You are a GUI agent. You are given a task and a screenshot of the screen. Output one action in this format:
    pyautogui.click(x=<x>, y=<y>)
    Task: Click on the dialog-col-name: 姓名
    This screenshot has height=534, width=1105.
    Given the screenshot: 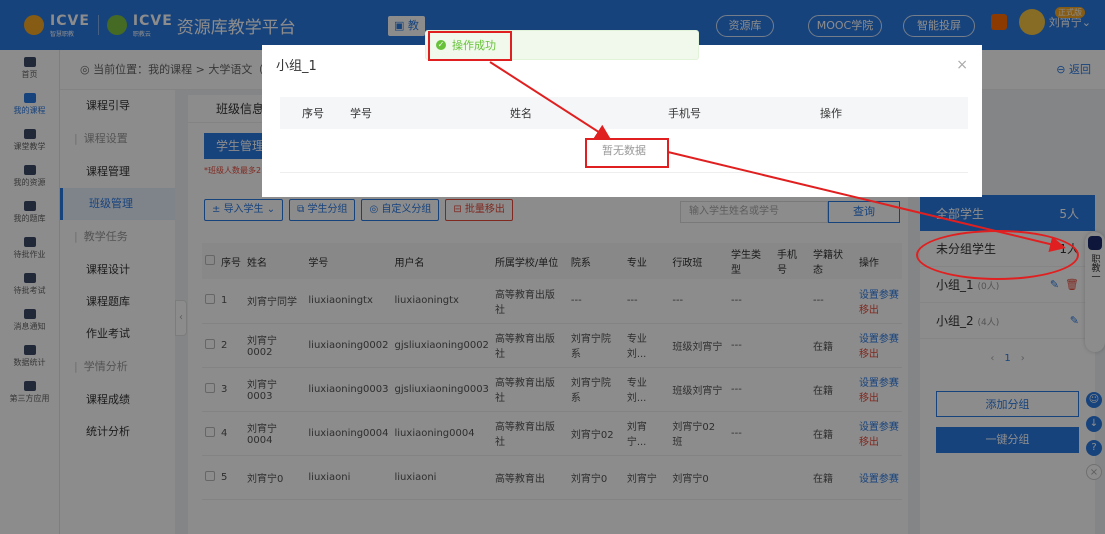 What is the action you would take?
    pyautogui.click(x=521, y=113)
    